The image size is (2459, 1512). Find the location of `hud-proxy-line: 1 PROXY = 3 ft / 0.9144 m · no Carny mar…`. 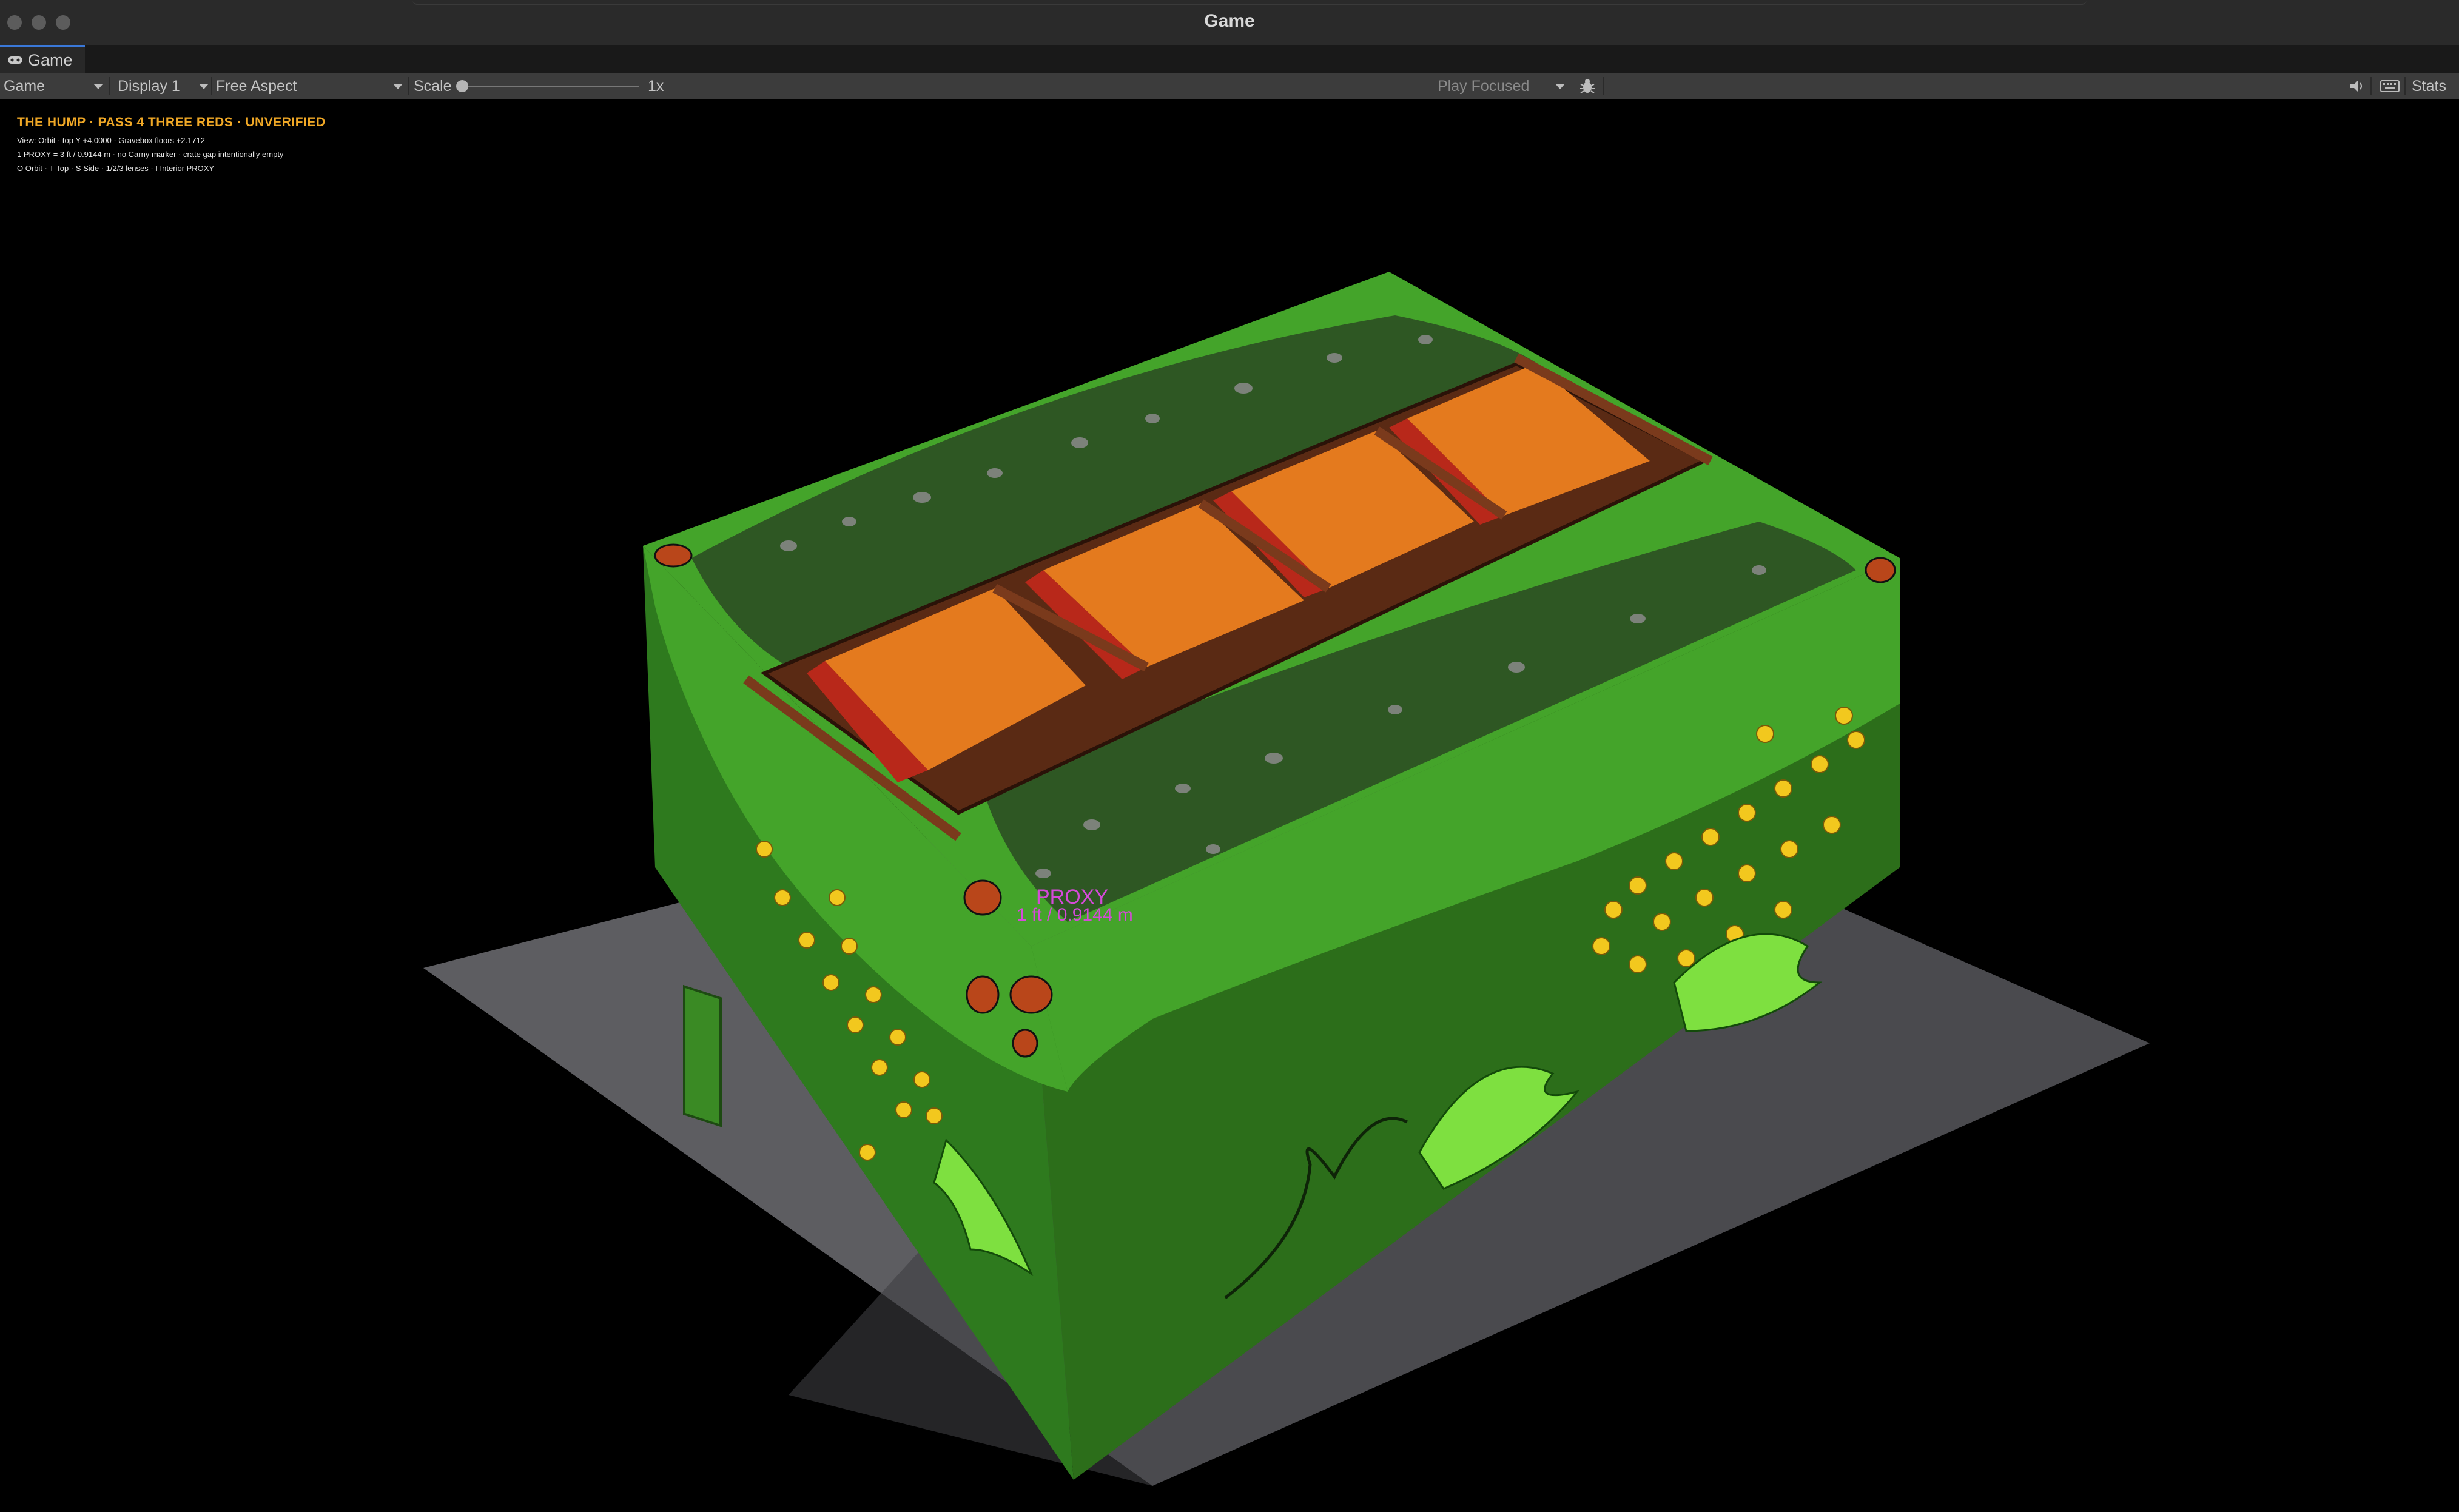

hud-proxy-line: 1 PROXY = 3 ft / 0.9144 m · no Carny mar… is located at coordinates (150, 154).